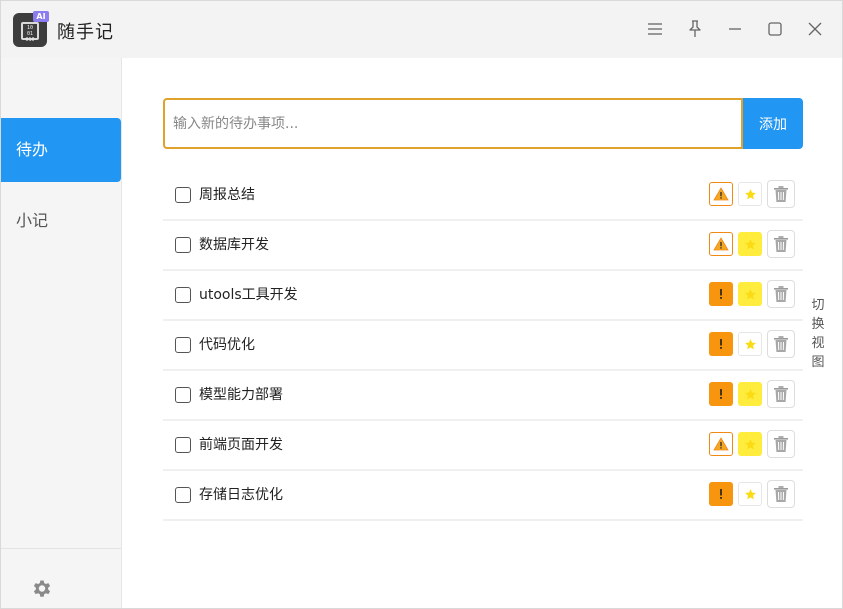  Describe the element at coordinates (483, 396) in the screenshot. I see `todo-row: 模型能力部署` at that location.